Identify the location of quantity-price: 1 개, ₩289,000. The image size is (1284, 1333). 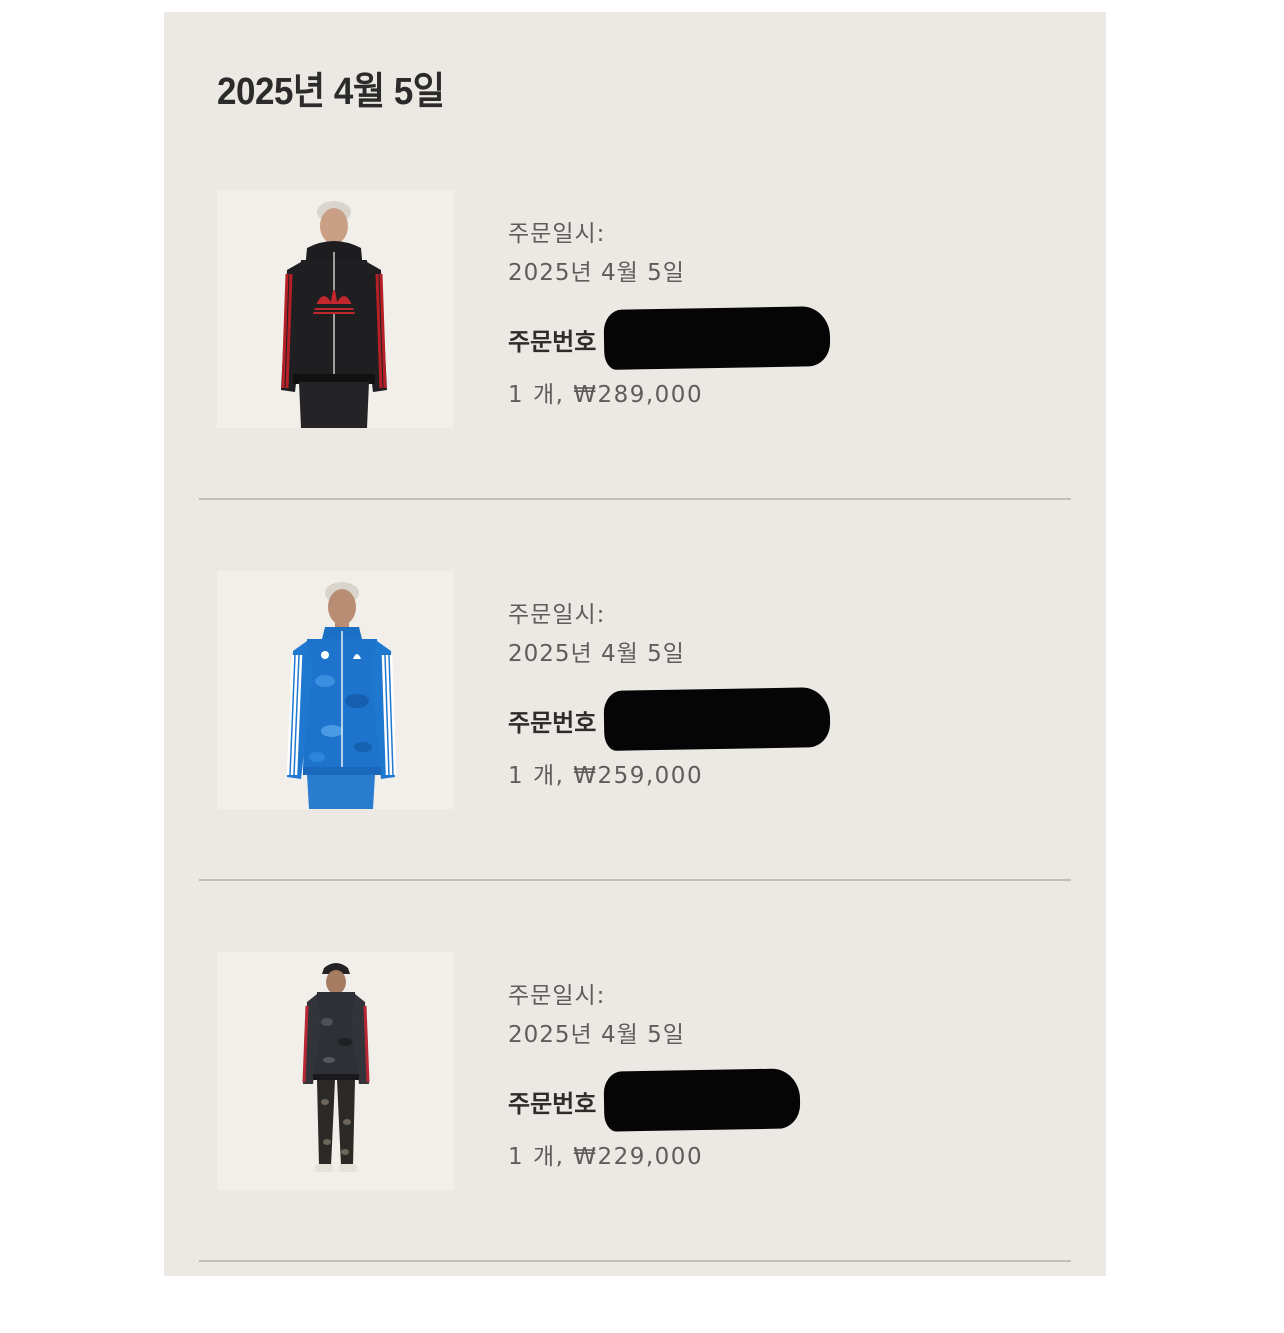
(606, 395).